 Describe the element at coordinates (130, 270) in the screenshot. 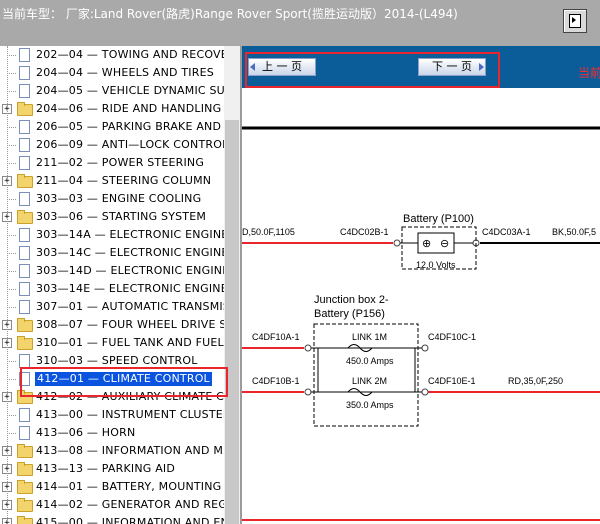

I see `tree-item-label: 303—14D — ELECTRONIC ENGINE CONTROLS` at that location.